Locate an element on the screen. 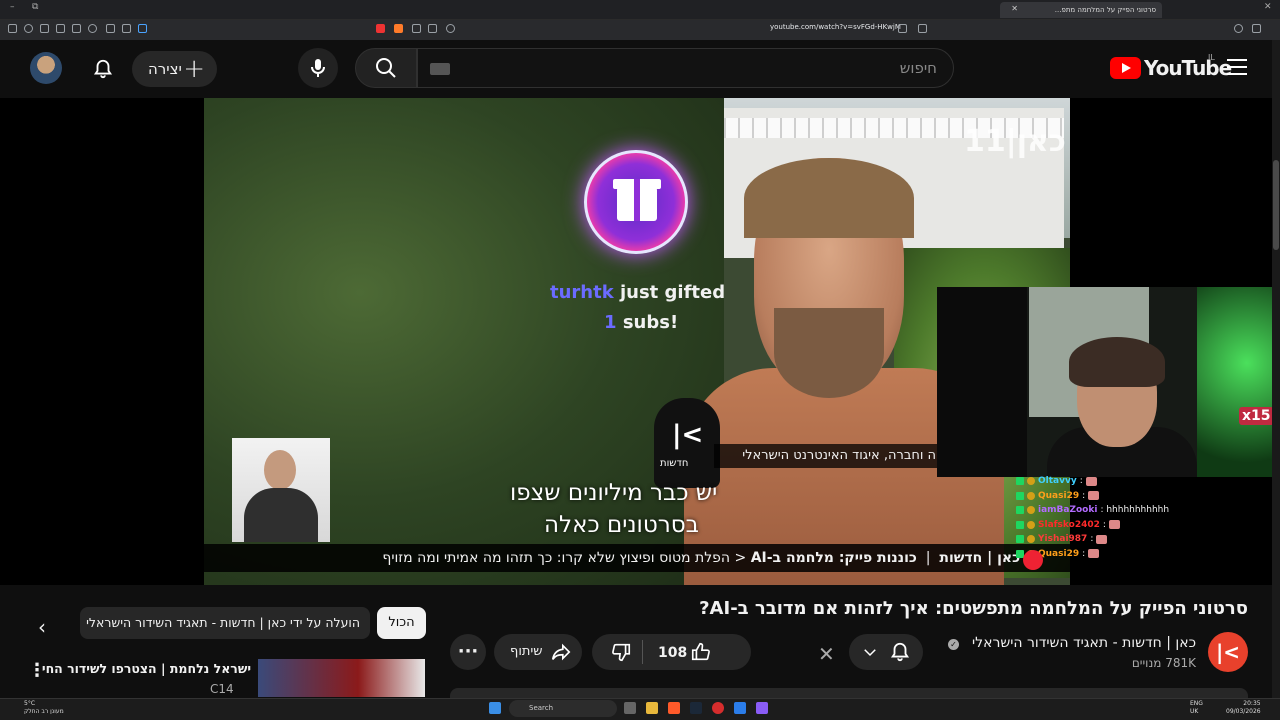  news-microphone: |< חדשות is located at coordinates (687, 443).